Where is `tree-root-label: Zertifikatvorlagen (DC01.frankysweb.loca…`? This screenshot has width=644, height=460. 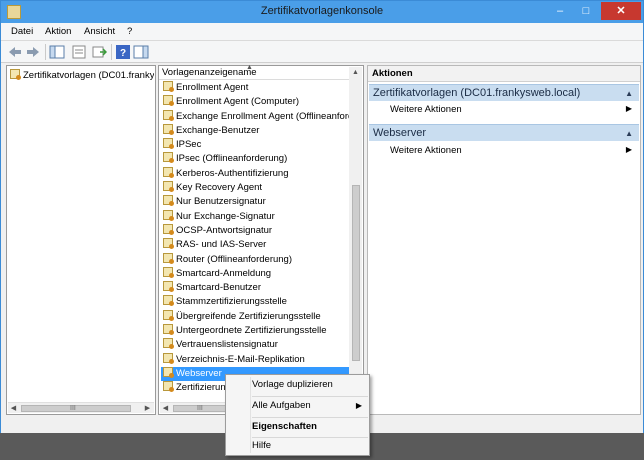 tree-root-label: Zertifikatvorlagen (DC01.frankysweb.loca… is located at coordinates (88, 75).